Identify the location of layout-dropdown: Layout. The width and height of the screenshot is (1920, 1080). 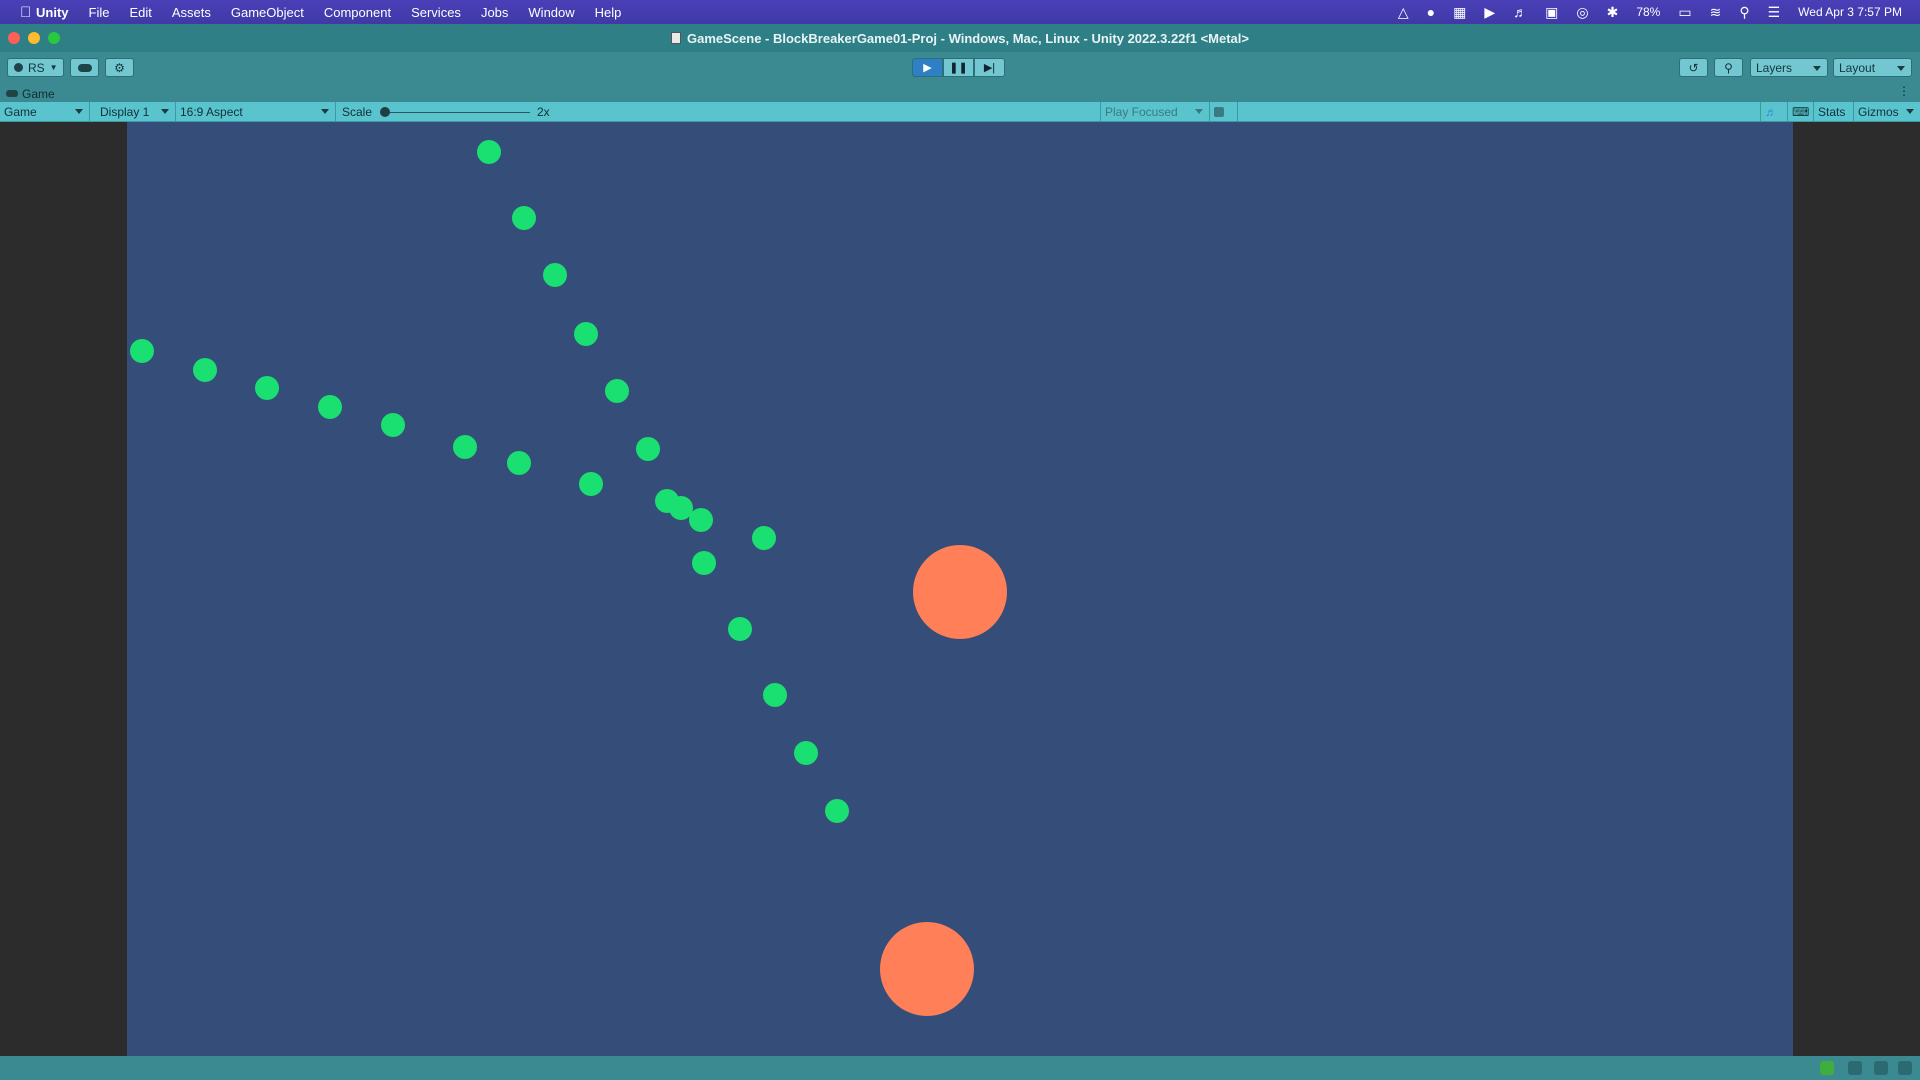
(1872, 67).